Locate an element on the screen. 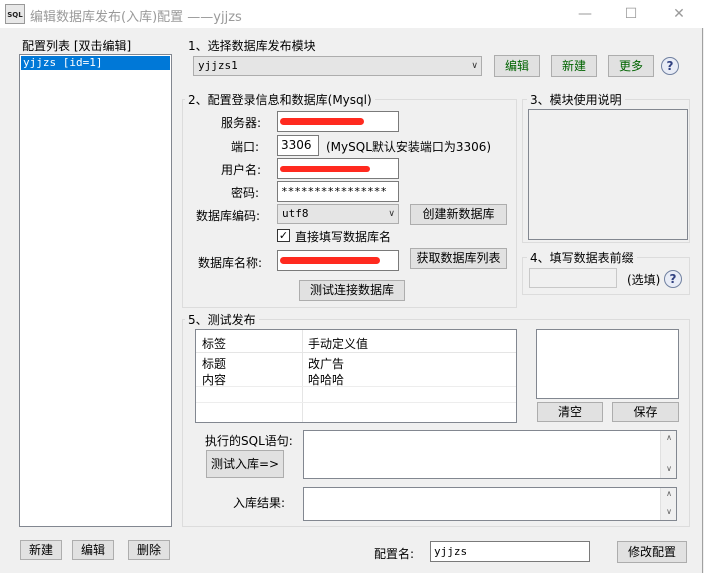 Image resolution: width=704 pixels, height=573 pixels. more-modules-button: 更多 is located at coordinates (631, 66).